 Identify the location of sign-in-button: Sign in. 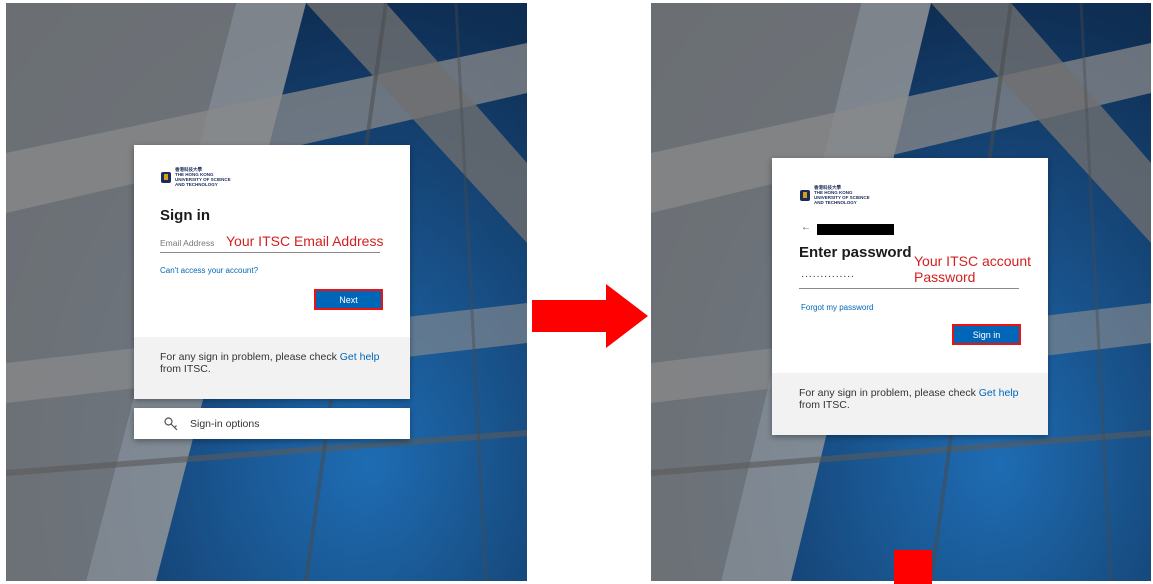
(986, 334).